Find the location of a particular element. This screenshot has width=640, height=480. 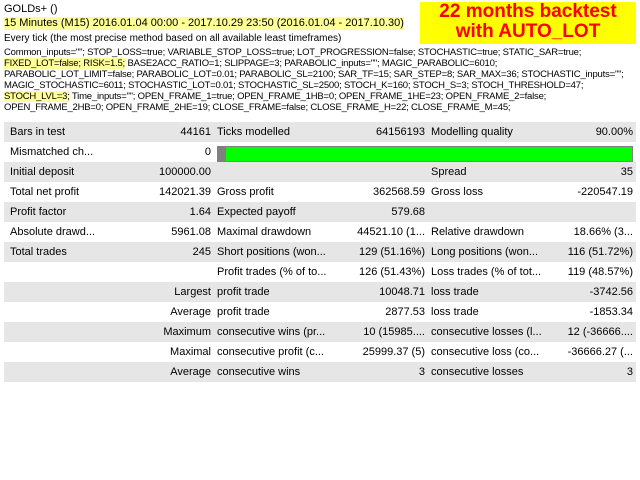

modelling-quality-bar is located at coordinates (425, 153).